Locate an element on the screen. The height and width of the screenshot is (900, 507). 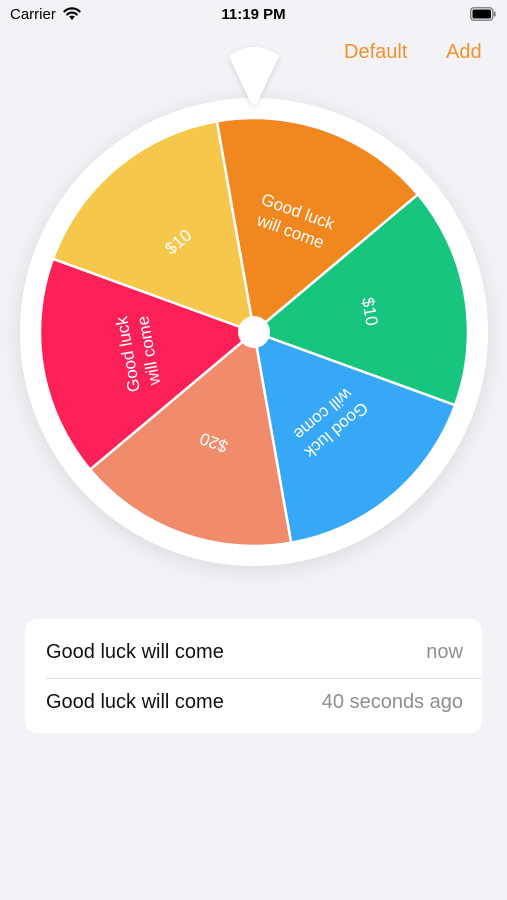
history-row: Good luck will come now is located at coordinates (254, 652).